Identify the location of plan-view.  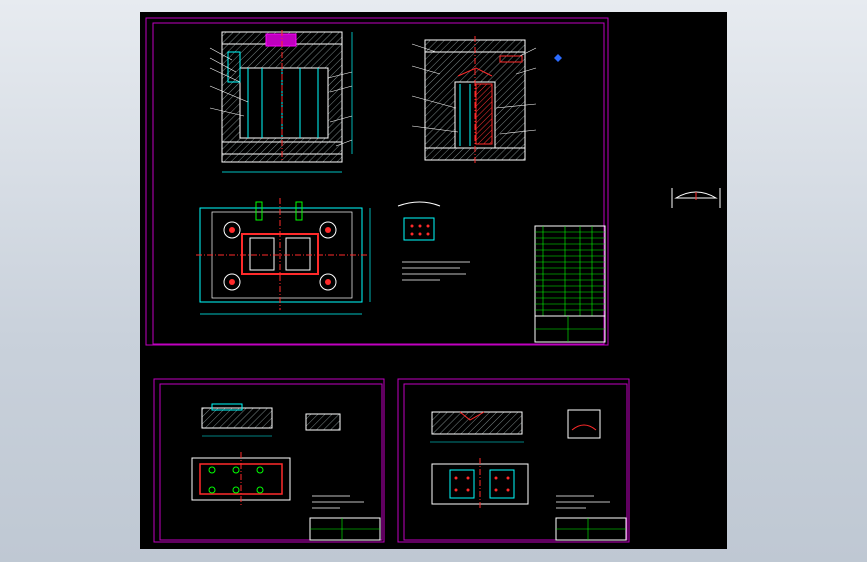
(283, 256).